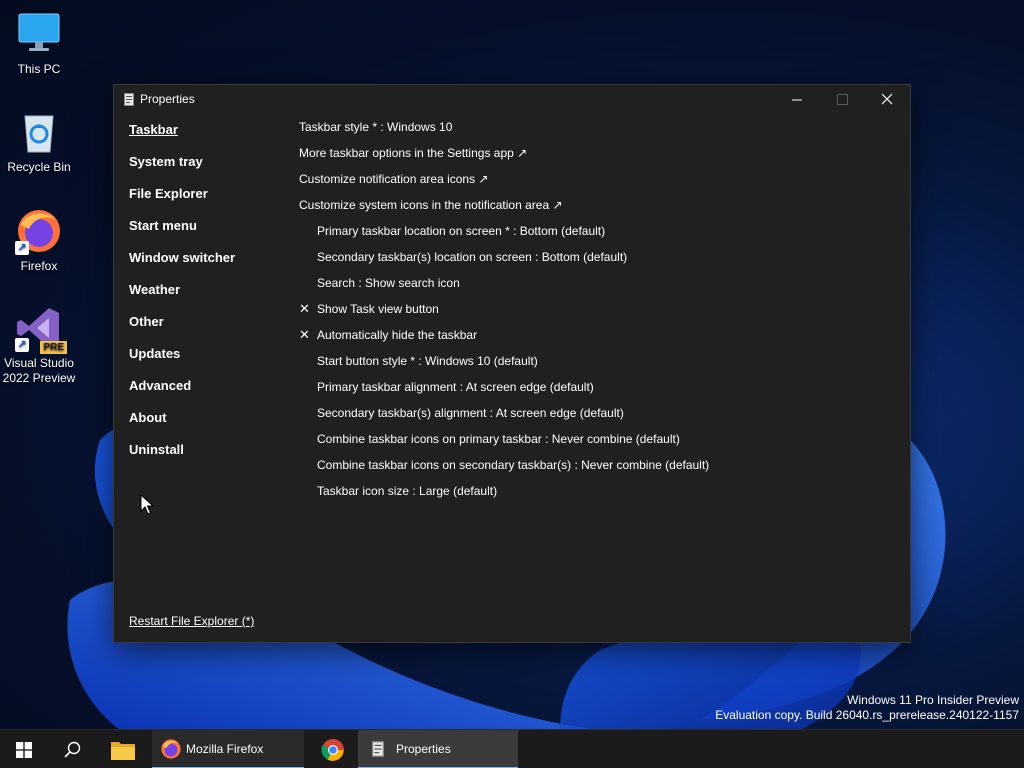 Image resolution: width=1024 pixels, height=768 pixels. I want to click on close-button, so click(887, 100).